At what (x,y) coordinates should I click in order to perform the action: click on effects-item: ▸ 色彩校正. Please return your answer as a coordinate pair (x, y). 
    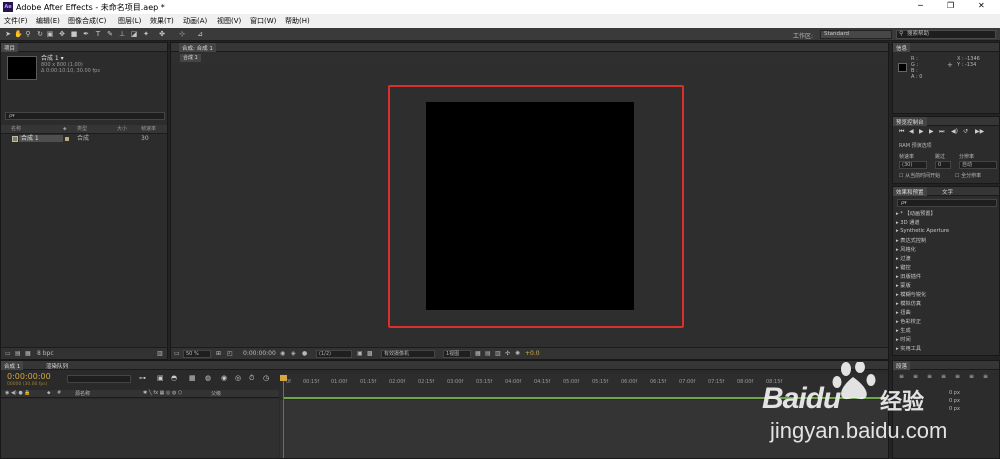
    Looking at the image, I should click on (908, 321).